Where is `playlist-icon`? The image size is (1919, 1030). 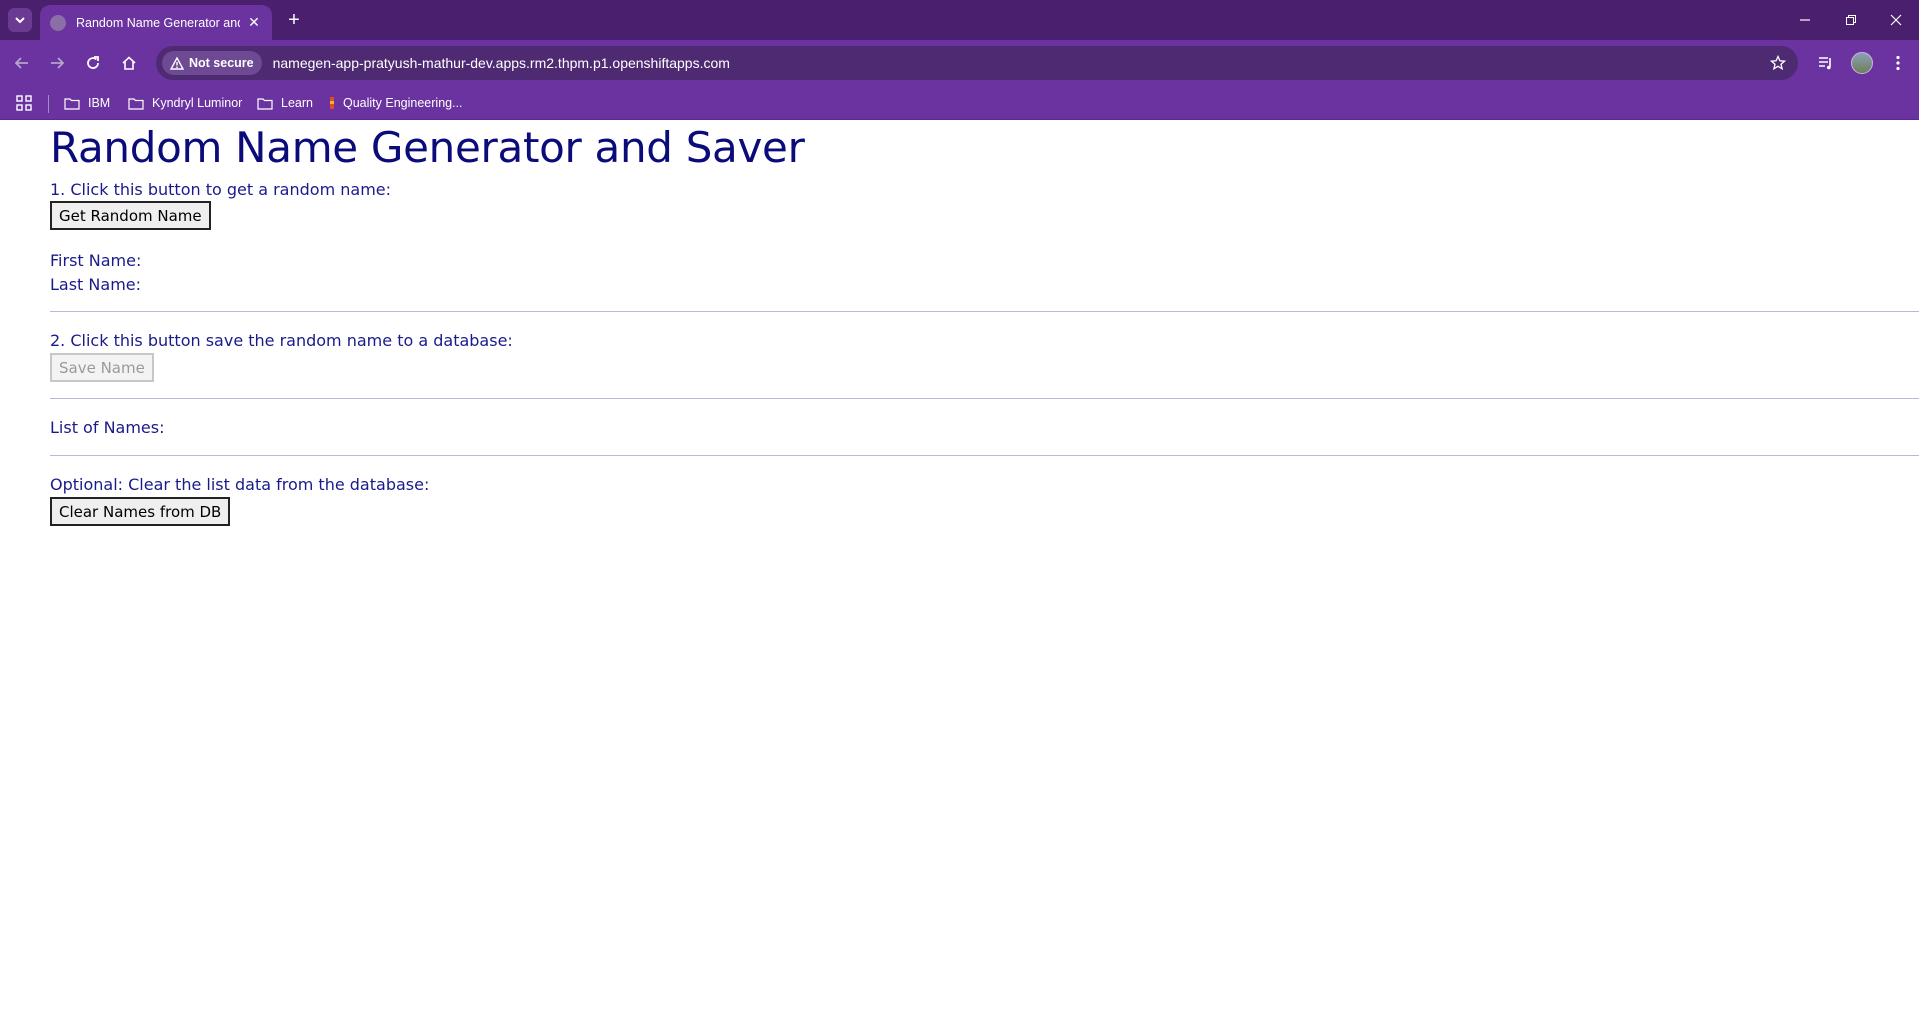
playlist-icon is located at coordinates (1825, 63).